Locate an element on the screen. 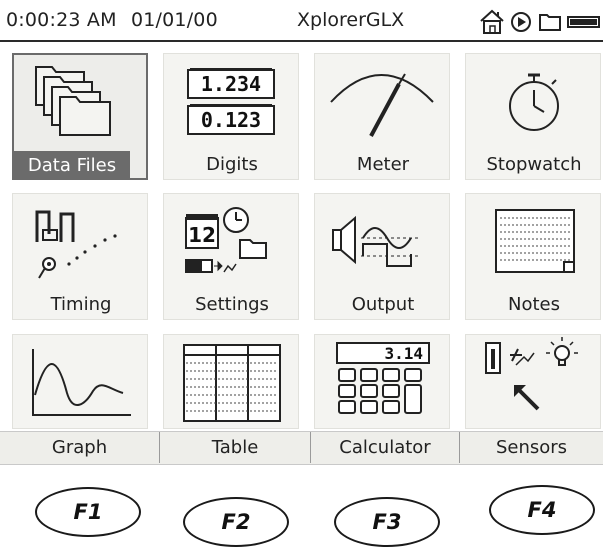  graph-icon is located at coordinates (81, 382).